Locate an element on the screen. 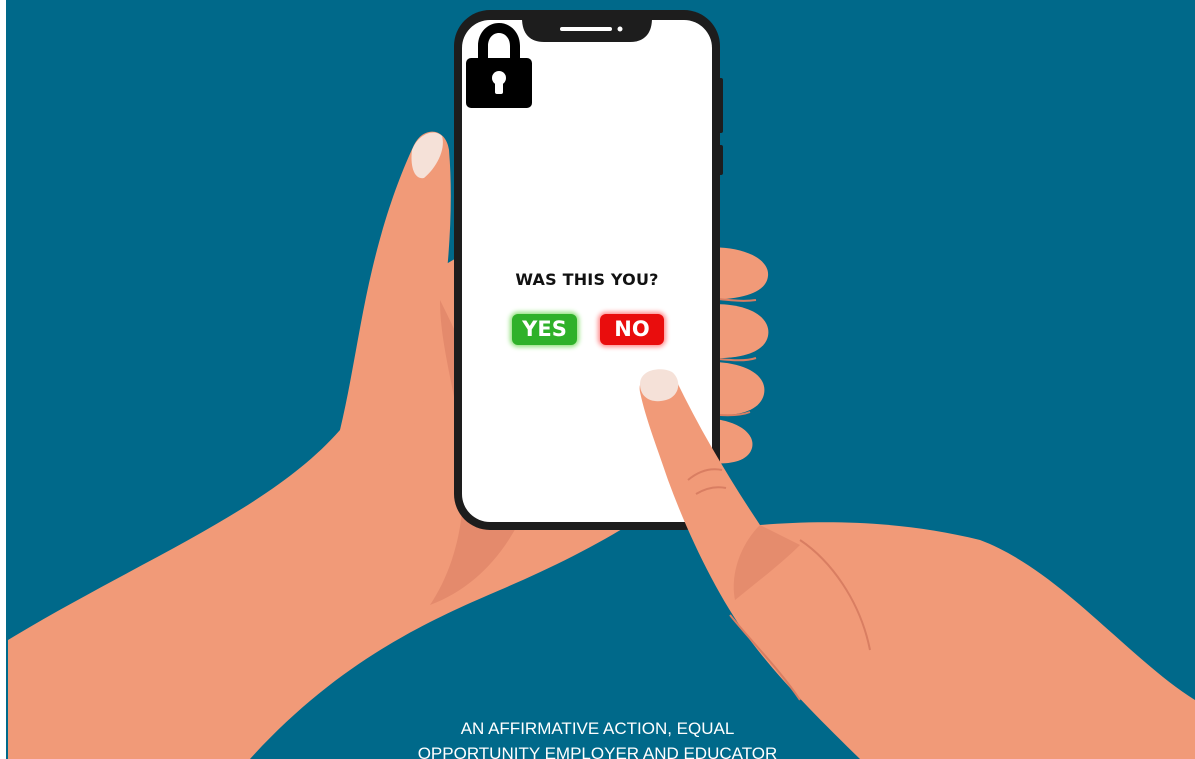 This screenshot has height=759, width=1195. padlock-icon is located at coordinates (499, 65).